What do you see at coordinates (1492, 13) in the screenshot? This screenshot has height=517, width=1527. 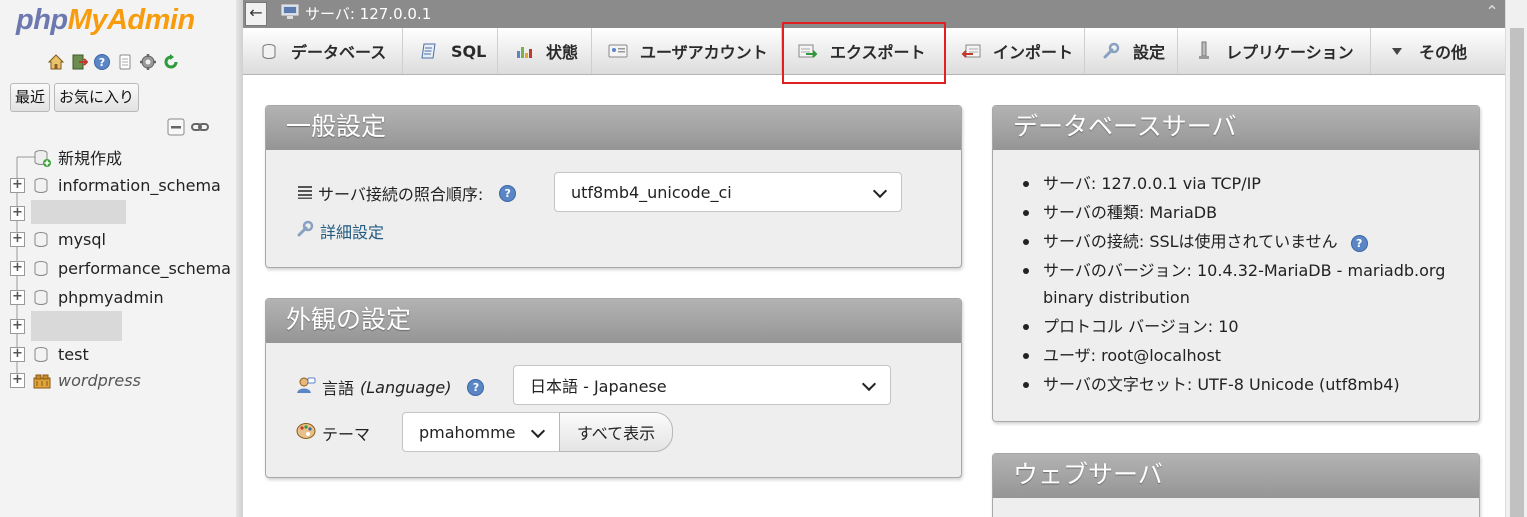 I see `collapse-icon: ⌃` at bounding box center [1492, 13].